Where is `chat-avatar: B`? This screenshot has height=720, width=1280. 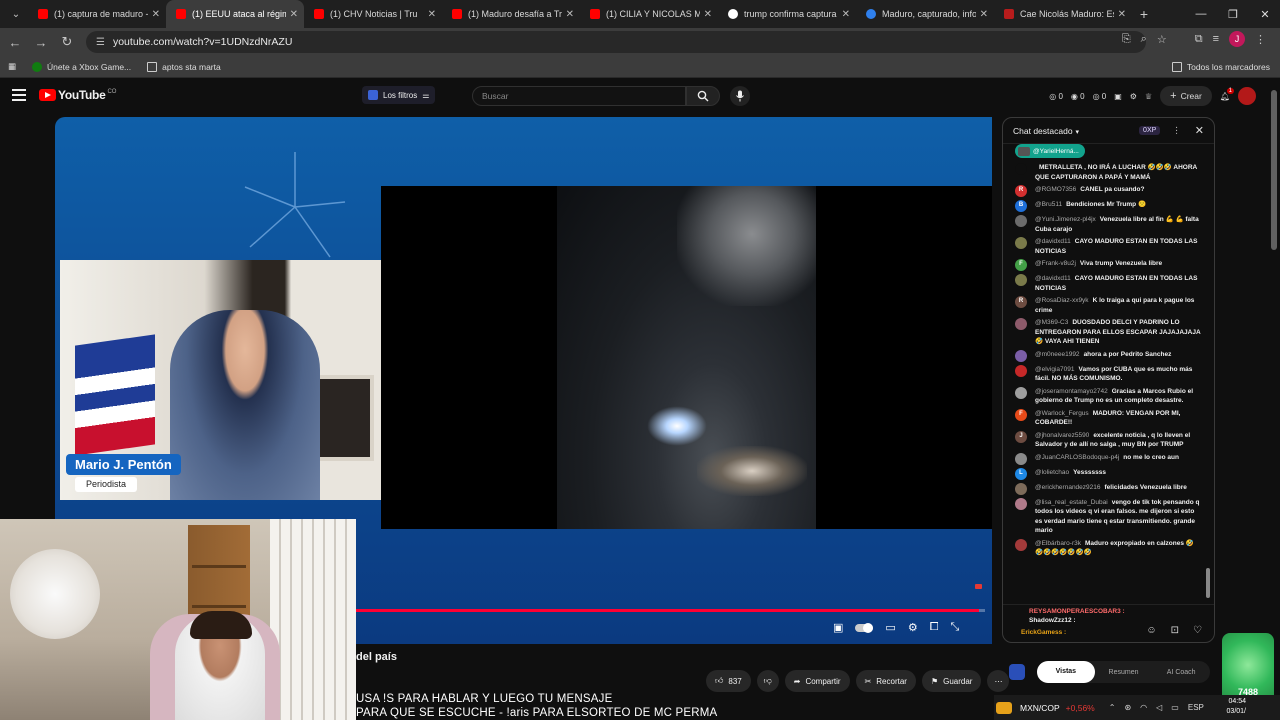 chat-avatar: B is located at coordinates (1021, 206).